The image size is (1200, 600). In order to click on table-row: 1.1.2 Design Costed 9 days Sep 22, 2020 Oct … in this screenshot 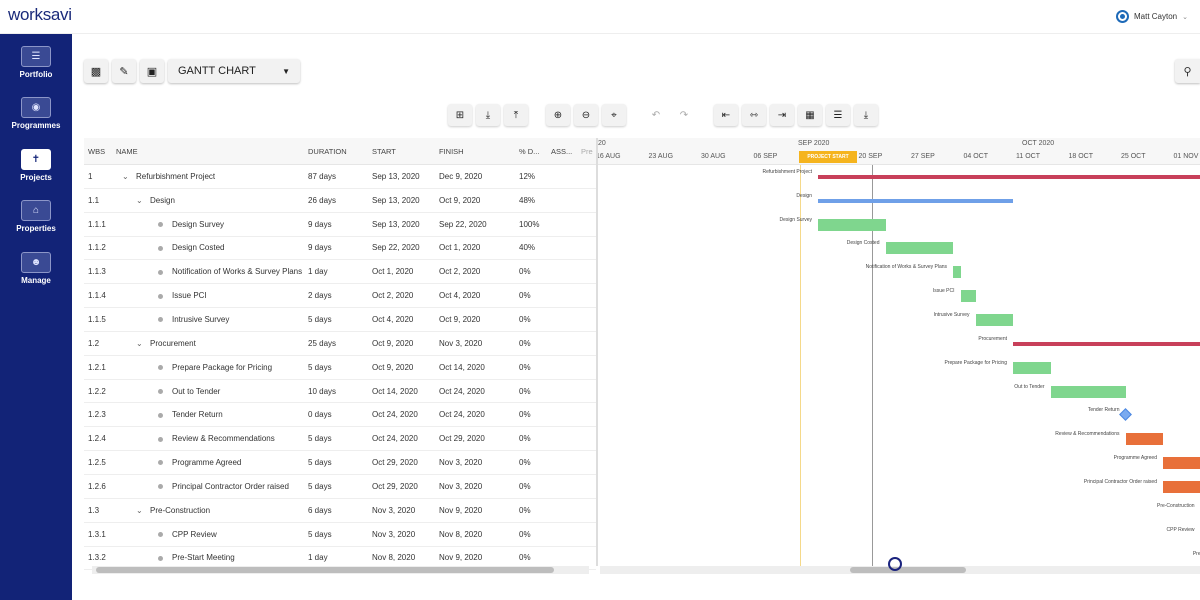, I will do `click(340, 249)`.